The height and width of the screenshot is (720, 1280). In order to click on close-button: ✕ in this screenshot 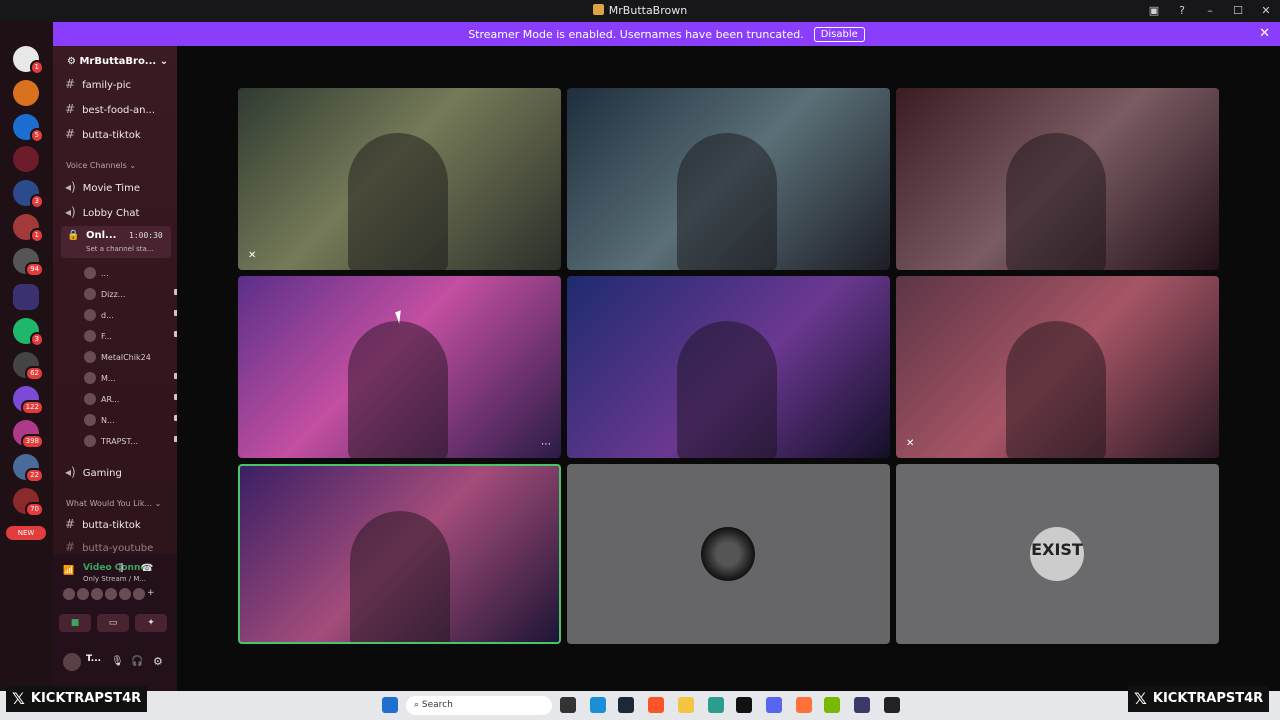, I will do `click(1266, 11)`.